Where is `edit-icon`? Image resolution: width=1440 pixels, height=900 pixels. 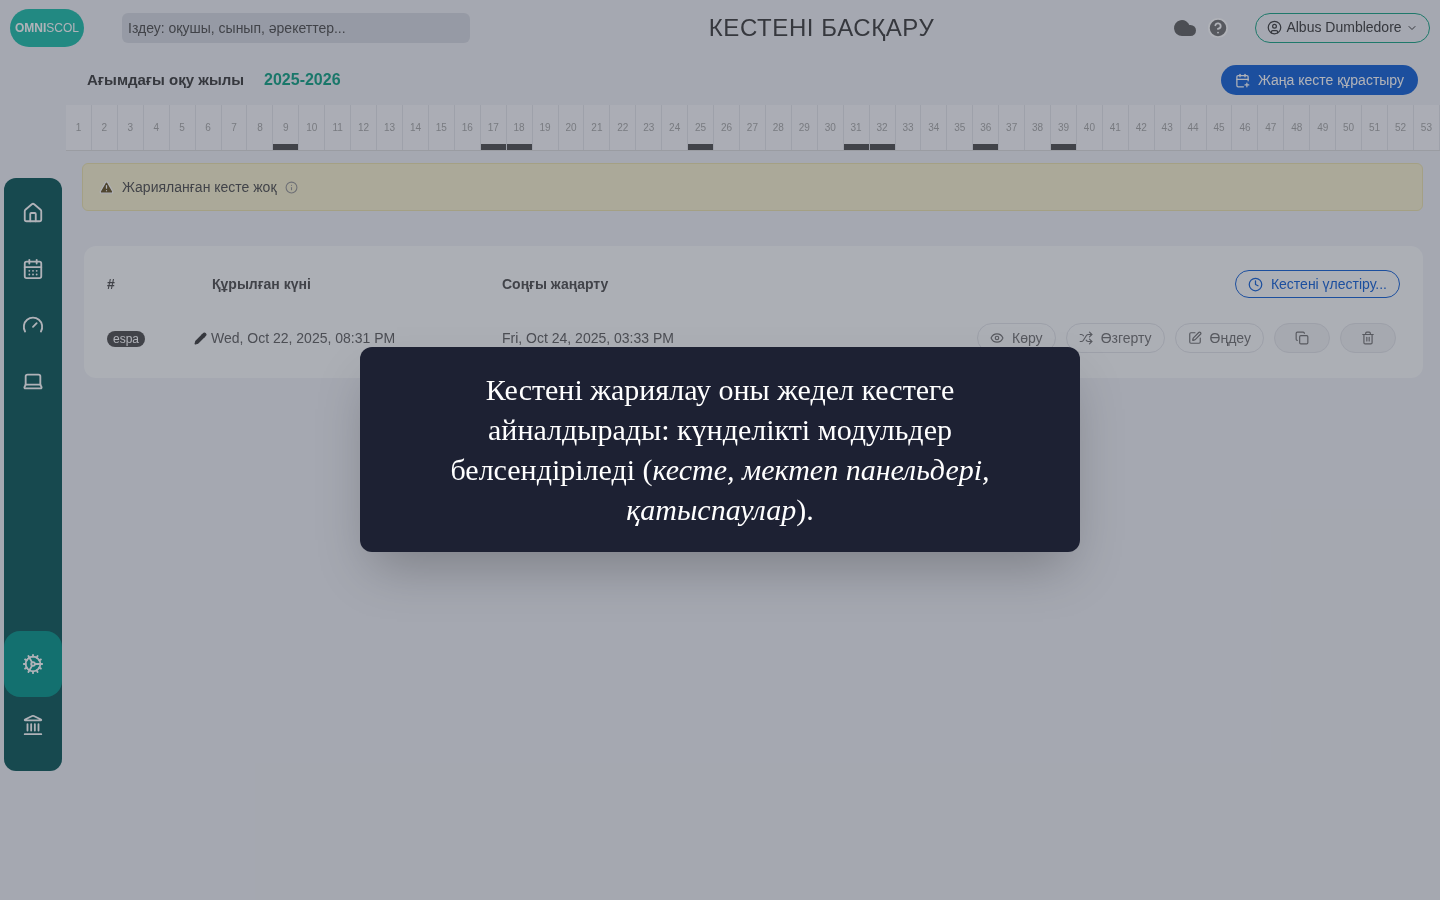
edit-icon is located at coordinates (1194, 338).